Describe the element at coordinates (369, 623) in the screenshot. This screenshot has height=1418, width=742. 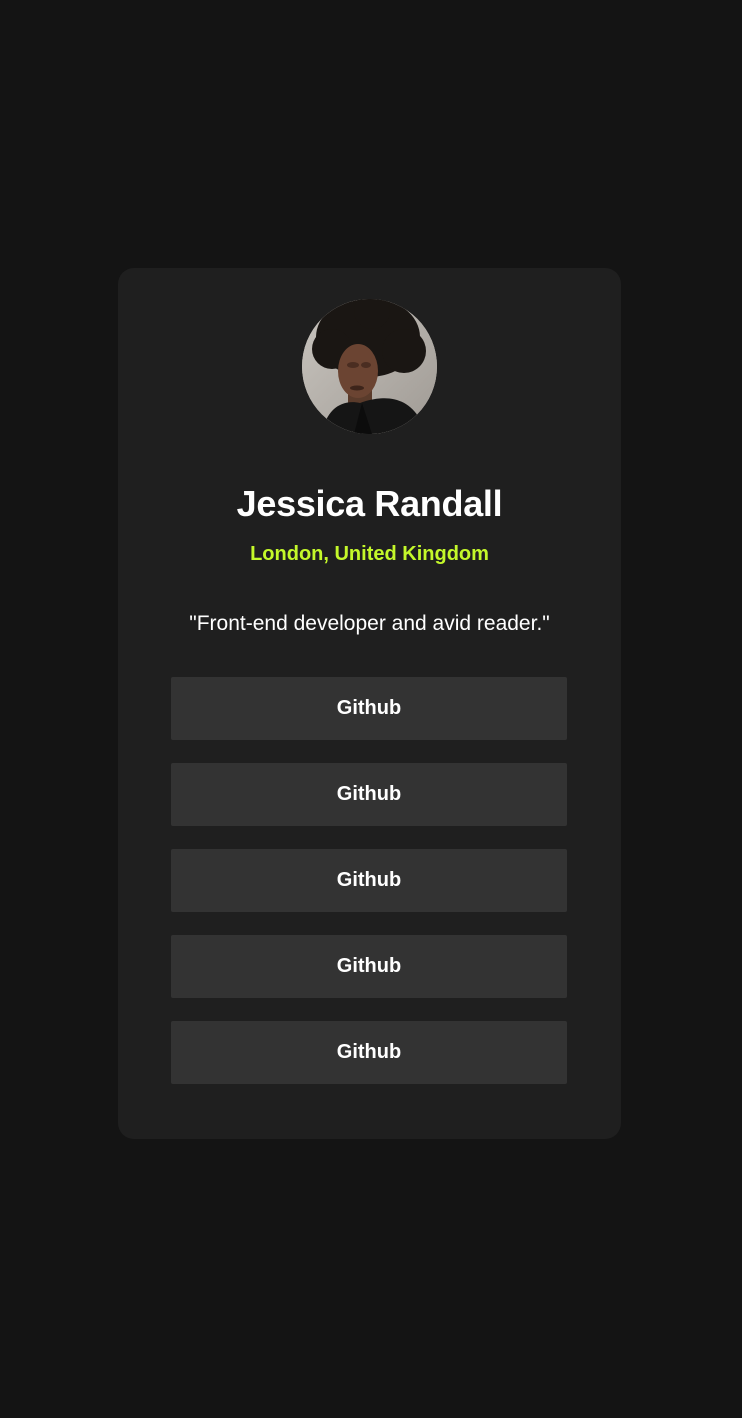
I see `profile-bio: "Front-end developer and avid reader."` at that location.